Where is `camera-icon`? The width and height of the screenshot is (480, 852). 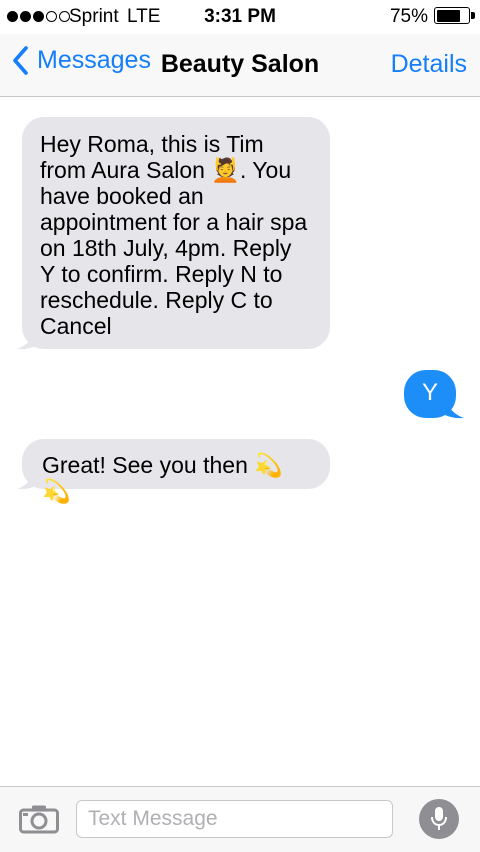
camera-icon is located at coordinates (39, 819).